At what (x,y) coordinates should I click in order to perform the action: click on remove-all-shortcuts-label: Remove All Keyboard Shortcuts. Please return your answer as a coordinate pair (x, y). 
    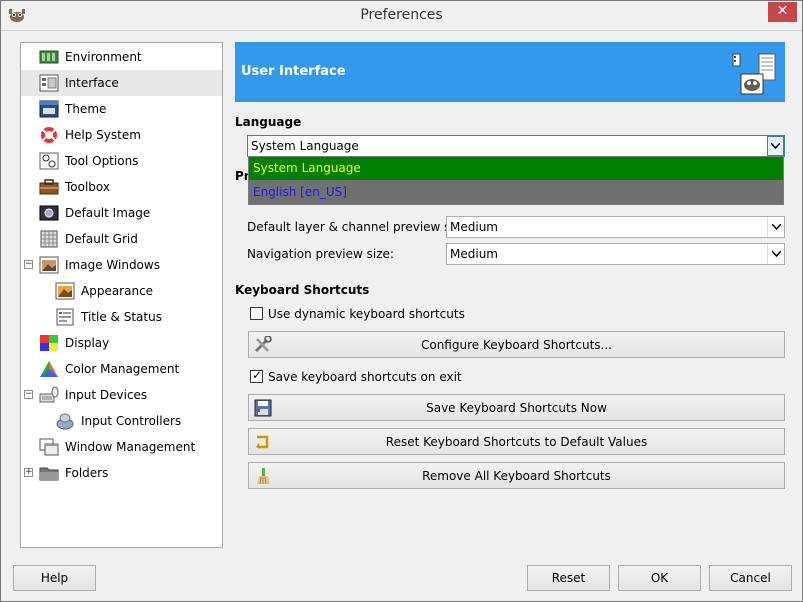
    Looking at the image, I should click on (516, 475).